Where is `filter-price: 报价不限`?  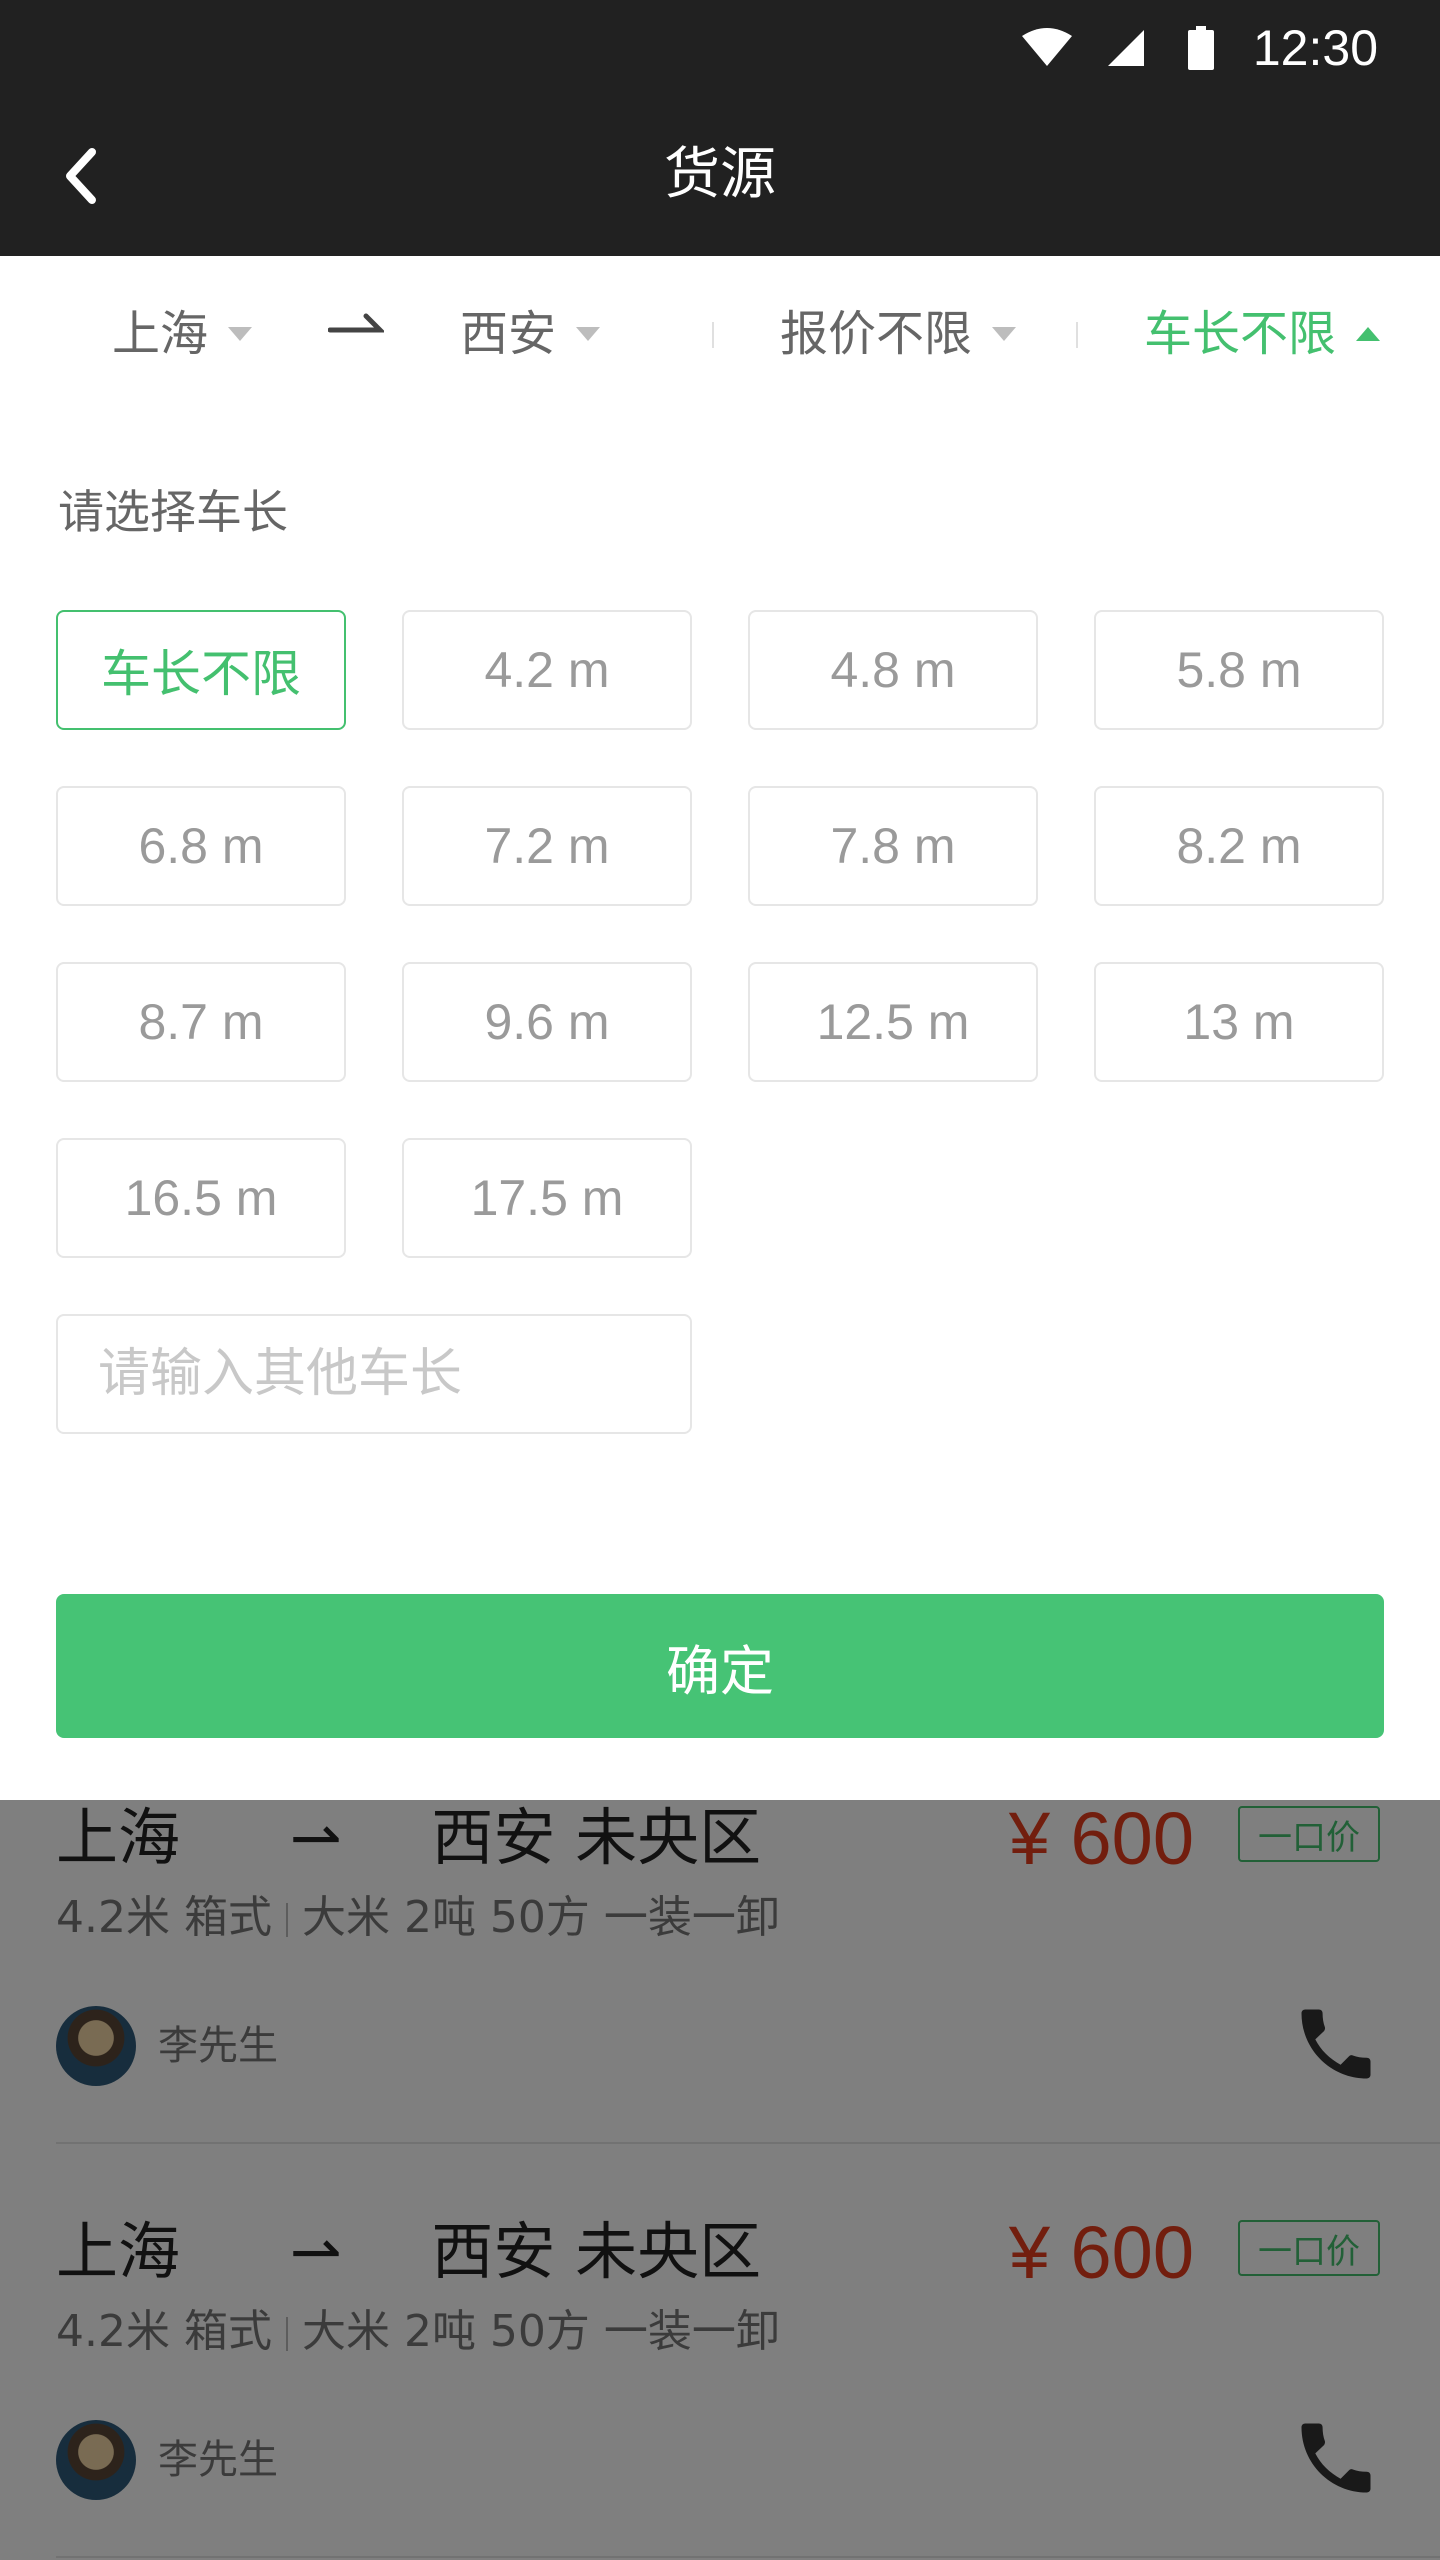
filter-price: 报价不限 is located at coordinates (898, 334).